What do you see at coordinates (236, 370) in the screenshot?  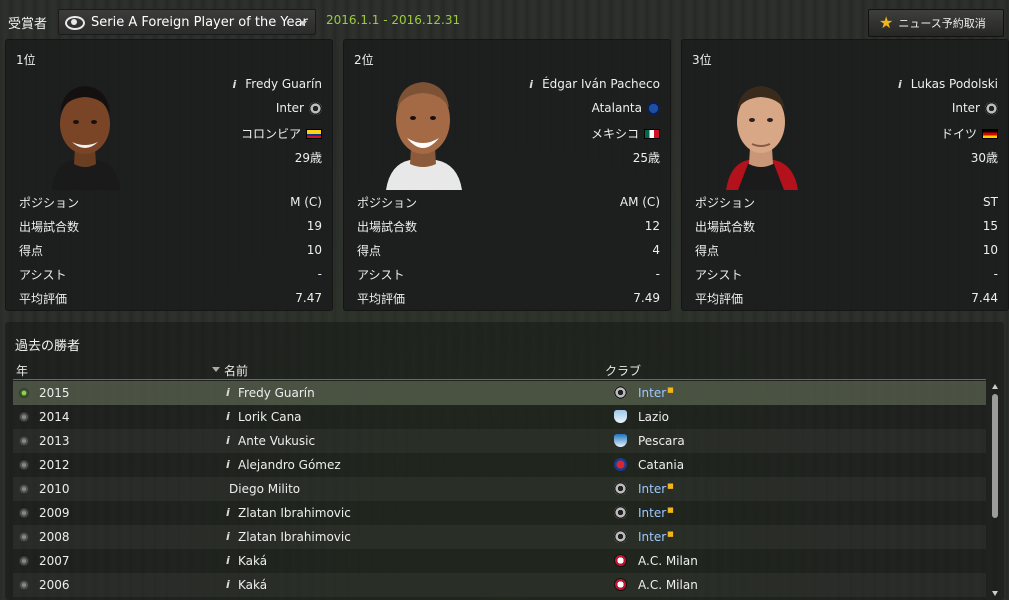 I see `column-header-name: 名前` at bounding box center [236, 370].